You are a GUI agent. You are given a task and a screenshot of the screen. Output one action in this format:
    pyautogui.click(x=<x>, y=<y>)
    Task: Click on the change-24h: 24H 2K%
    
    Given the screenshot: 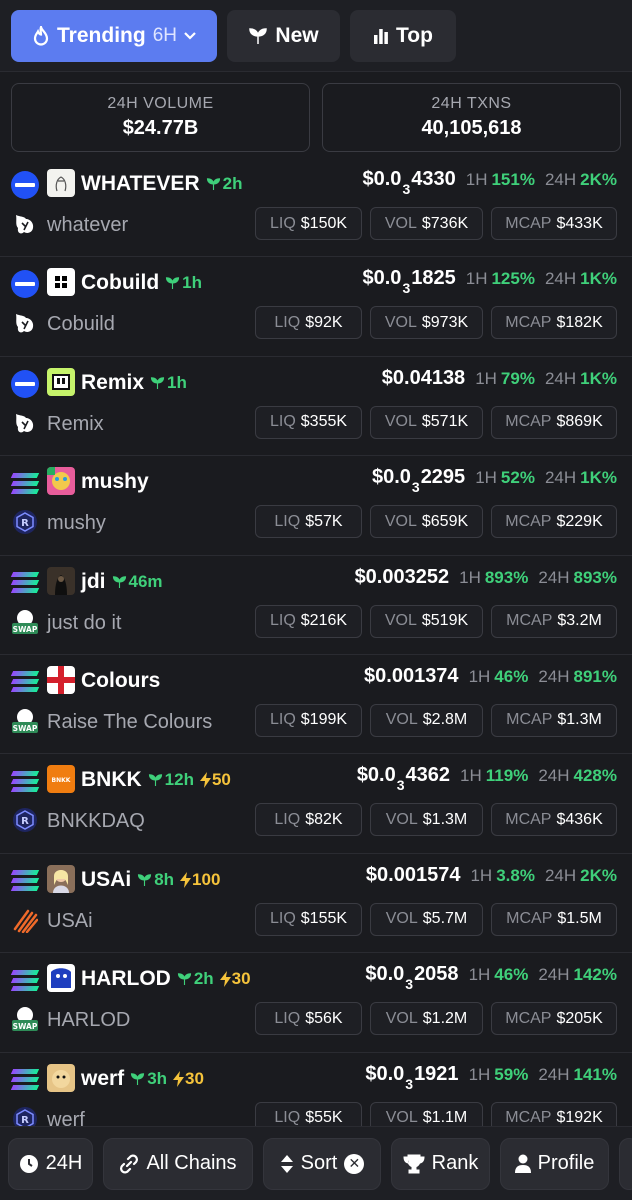 What is the action you would take?
    pyautogui.click(x=580, y=875)
    